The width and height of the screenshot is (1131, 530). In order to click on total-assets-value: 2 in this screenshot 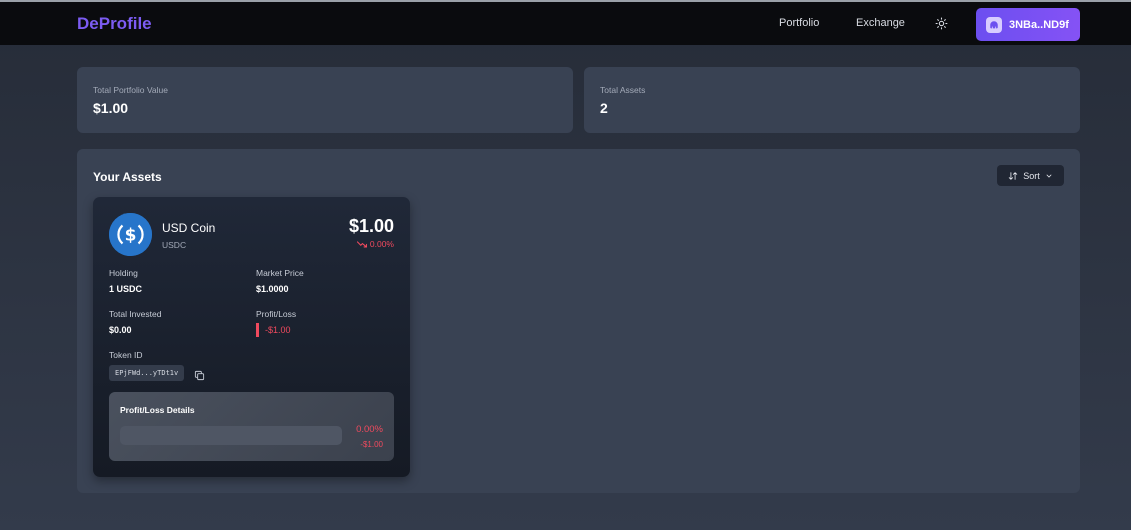, I will do `click(604, 108)`.